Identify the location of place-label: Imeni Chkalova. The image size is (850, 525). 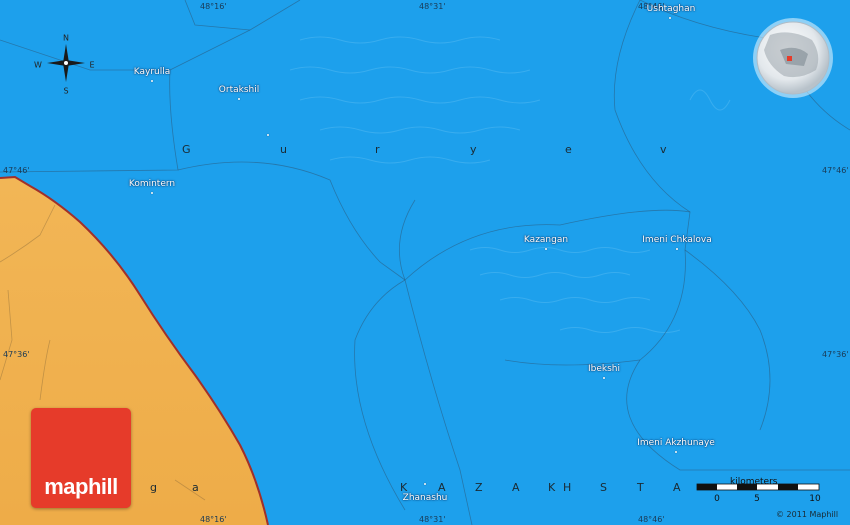
(676, 240).